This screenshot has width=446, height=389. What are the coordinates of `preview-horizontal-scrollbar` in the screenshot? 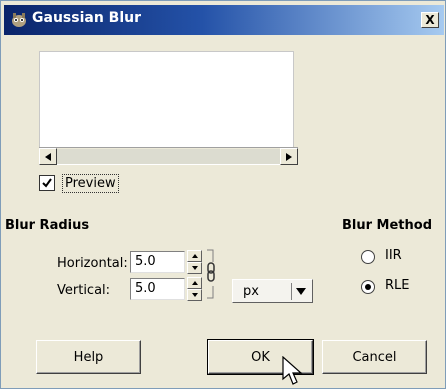 It's located at (168, 156).